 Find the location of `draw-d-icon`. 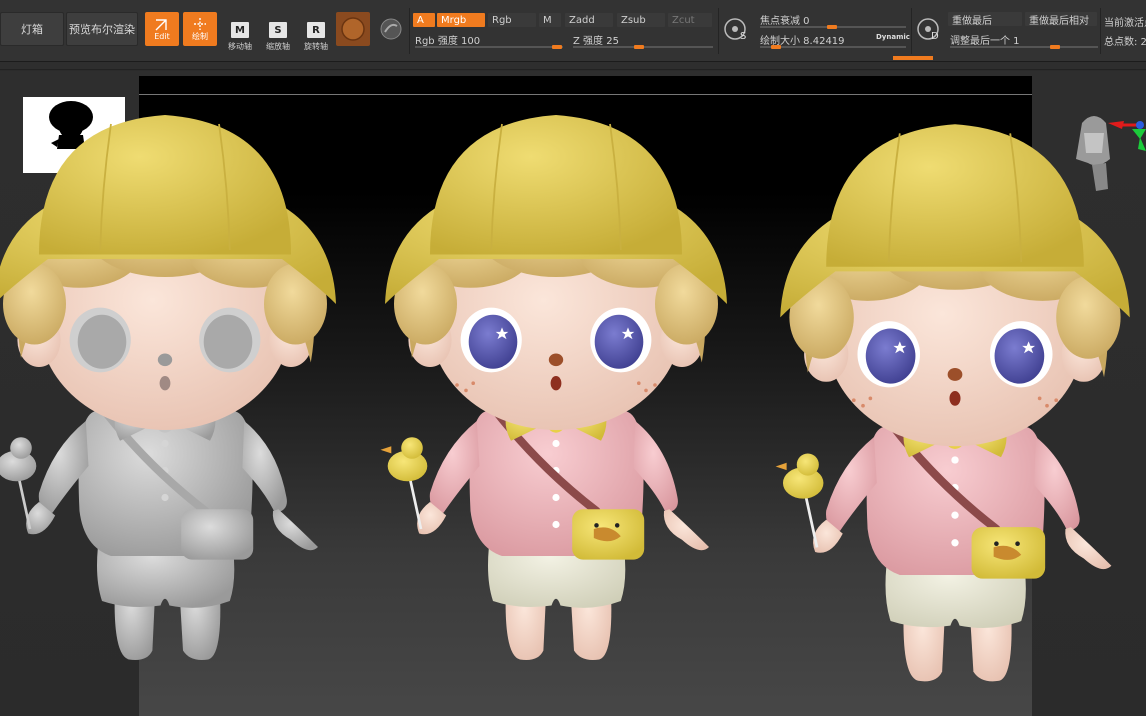

draw-d-icon is located at coordinates (928, 29).